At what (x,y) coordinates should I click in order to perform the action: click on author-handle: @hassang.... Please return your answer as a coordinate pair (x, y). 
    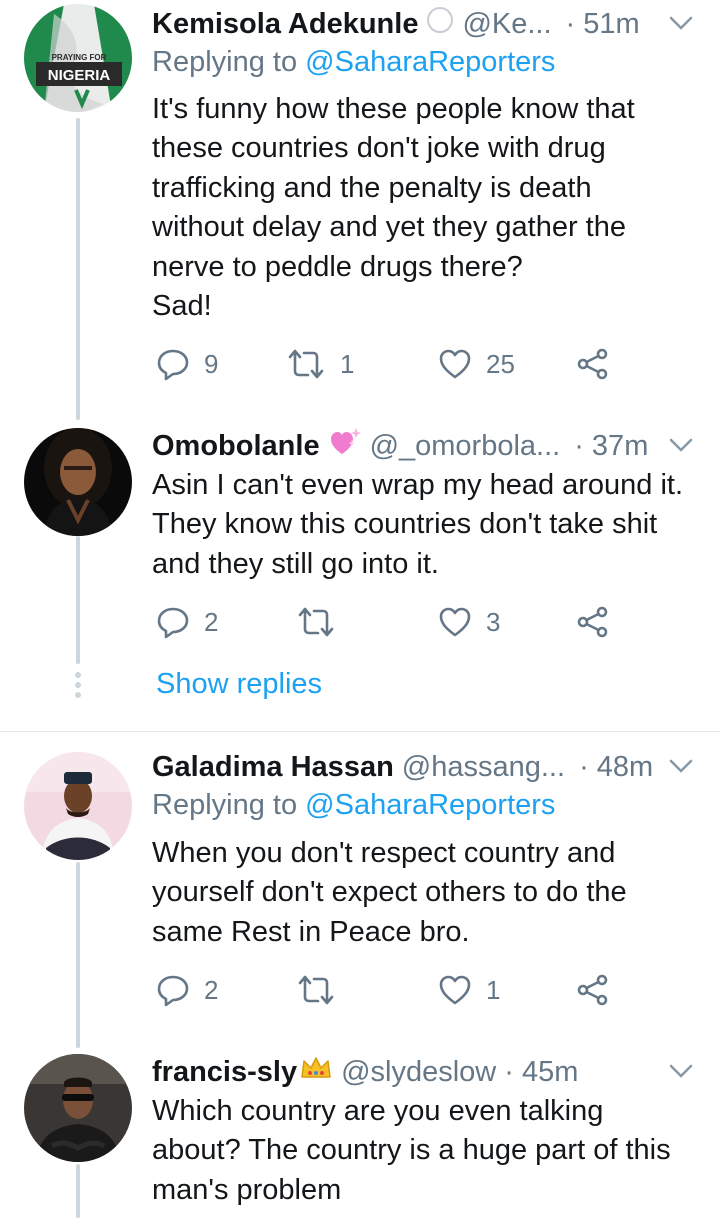
    Looking at the image, I should click on (483, 767).